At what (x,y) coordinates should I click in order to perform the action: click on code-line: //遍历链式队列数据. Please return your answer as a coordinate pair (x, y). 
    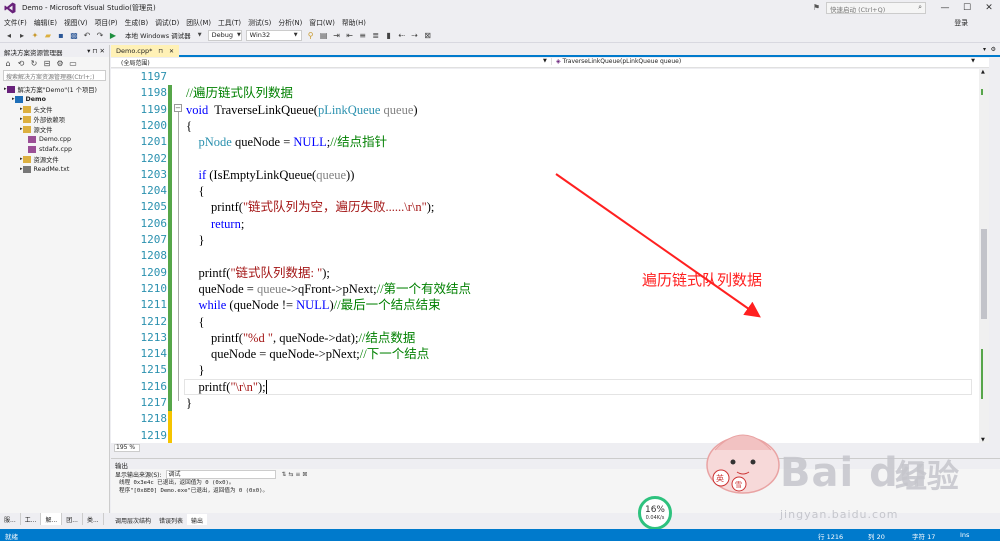
    Looking at the image, I should click on (239, 93).